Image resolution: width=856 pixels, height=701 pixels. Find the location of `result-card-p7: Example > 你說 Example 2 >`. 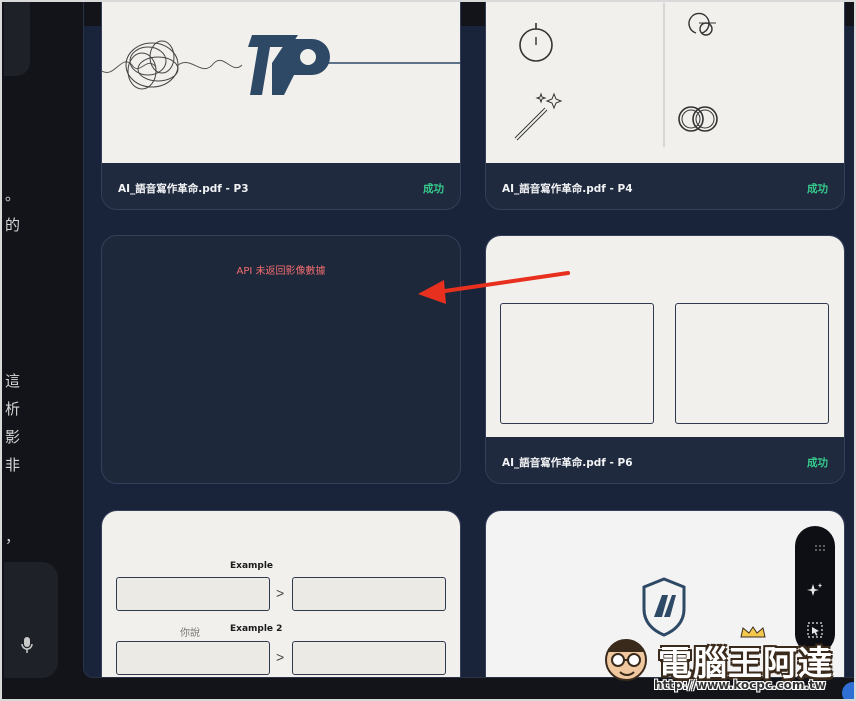

result-card-p7: Example > 你說 Example 2 > is located at coordinates (281, 593).